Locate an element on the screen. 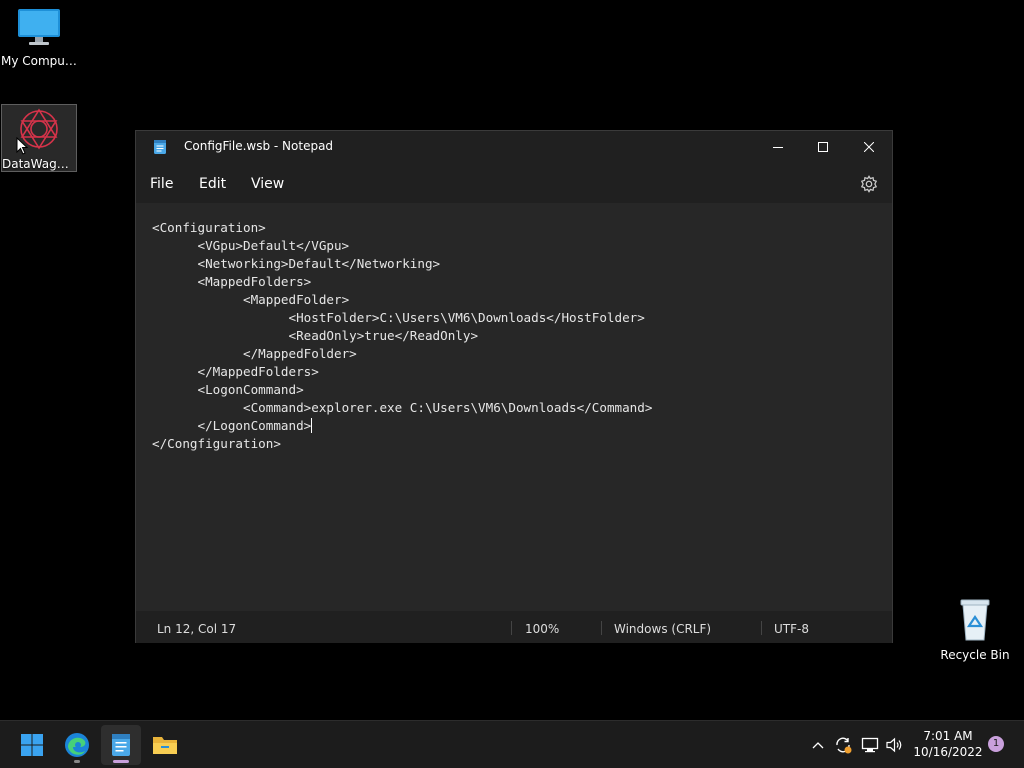 This screenshot has height=768, width=1024. update-icon is located at coordinates (844, 745).